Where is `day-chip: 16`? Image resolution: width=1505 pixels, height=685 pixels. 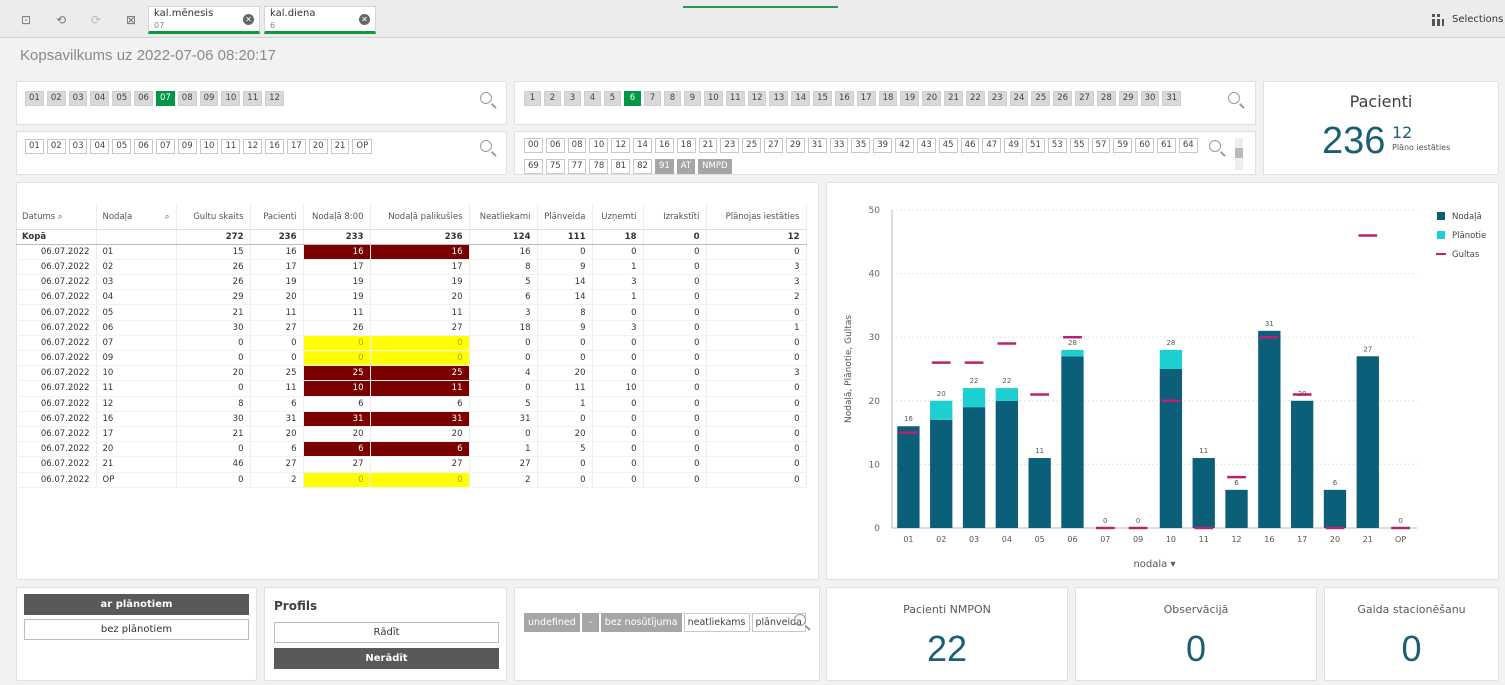 day-chip: 16 is located at coordinates (844, 98).